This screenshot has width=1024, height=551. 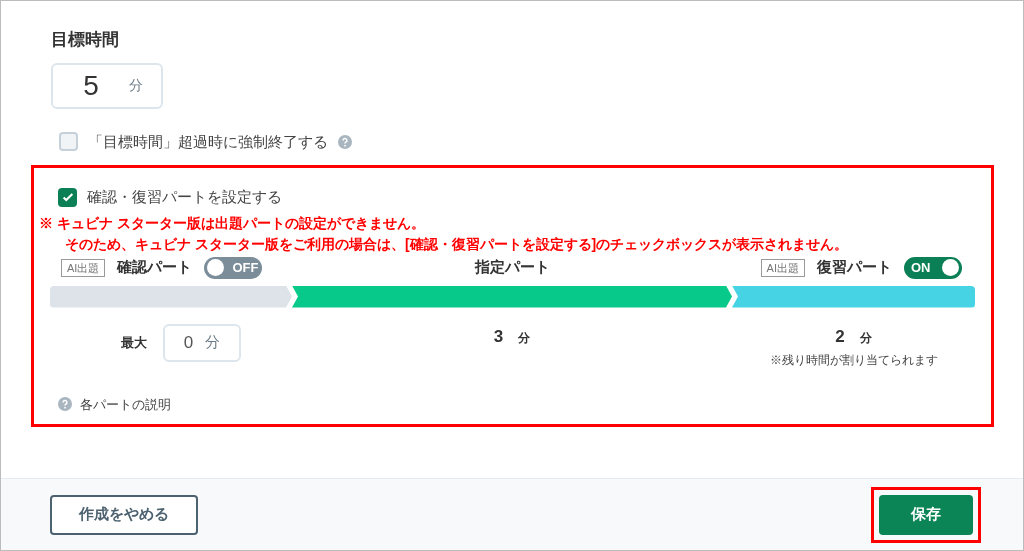 What do you see at coordinates (933, 267) in the screenshot?
I see `toggle-switch: ON` at bounding box center [933, 267].